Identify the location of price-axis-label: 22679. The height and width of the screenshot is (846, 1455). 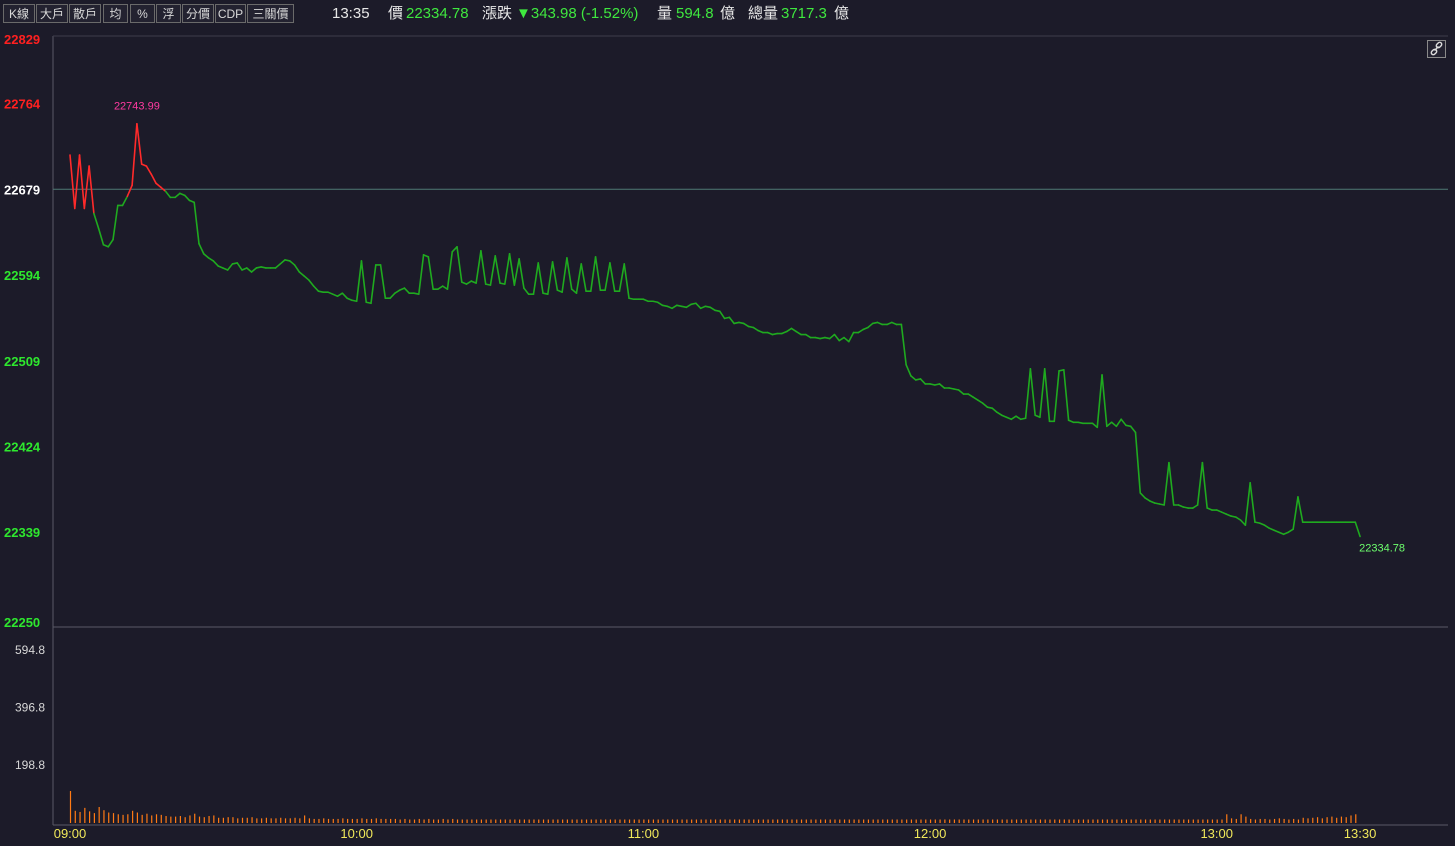
(22, 189).